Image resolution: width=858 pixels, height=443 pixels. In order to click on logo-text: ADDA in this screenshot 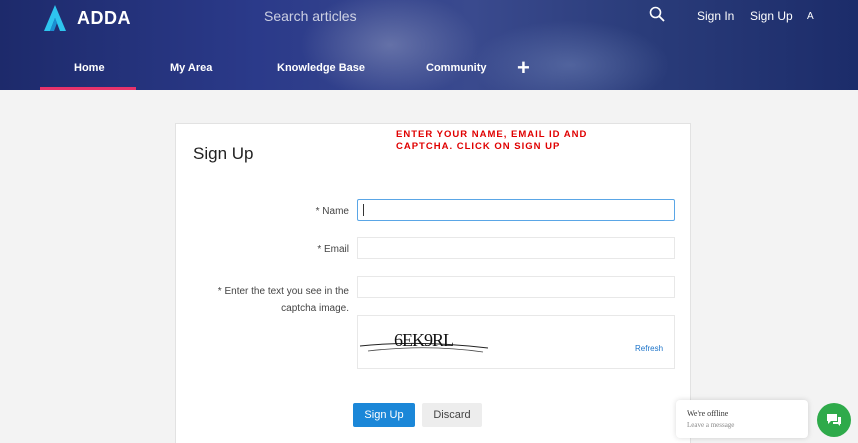, I will do `click(104, 17)`.